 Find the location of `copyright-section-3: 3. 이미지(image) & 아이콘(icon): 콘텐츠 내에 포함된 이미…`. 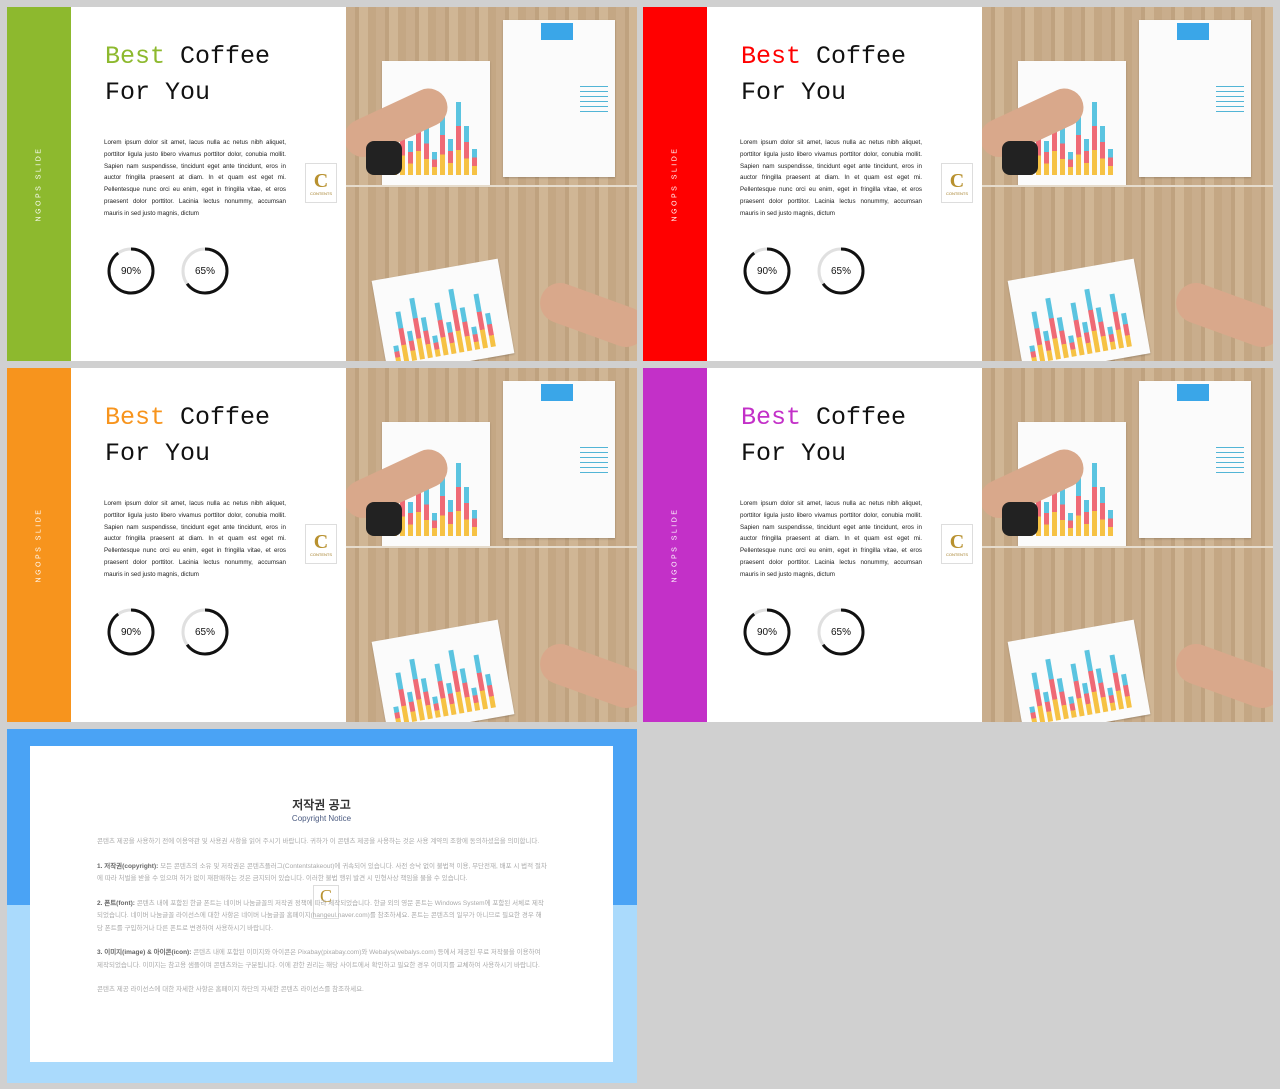

copyright-section-3: 3. 이미지(image) & 아이콘(icon): 콘텐츠 내에 포함된 이미… is located at coordinates (322, 959).